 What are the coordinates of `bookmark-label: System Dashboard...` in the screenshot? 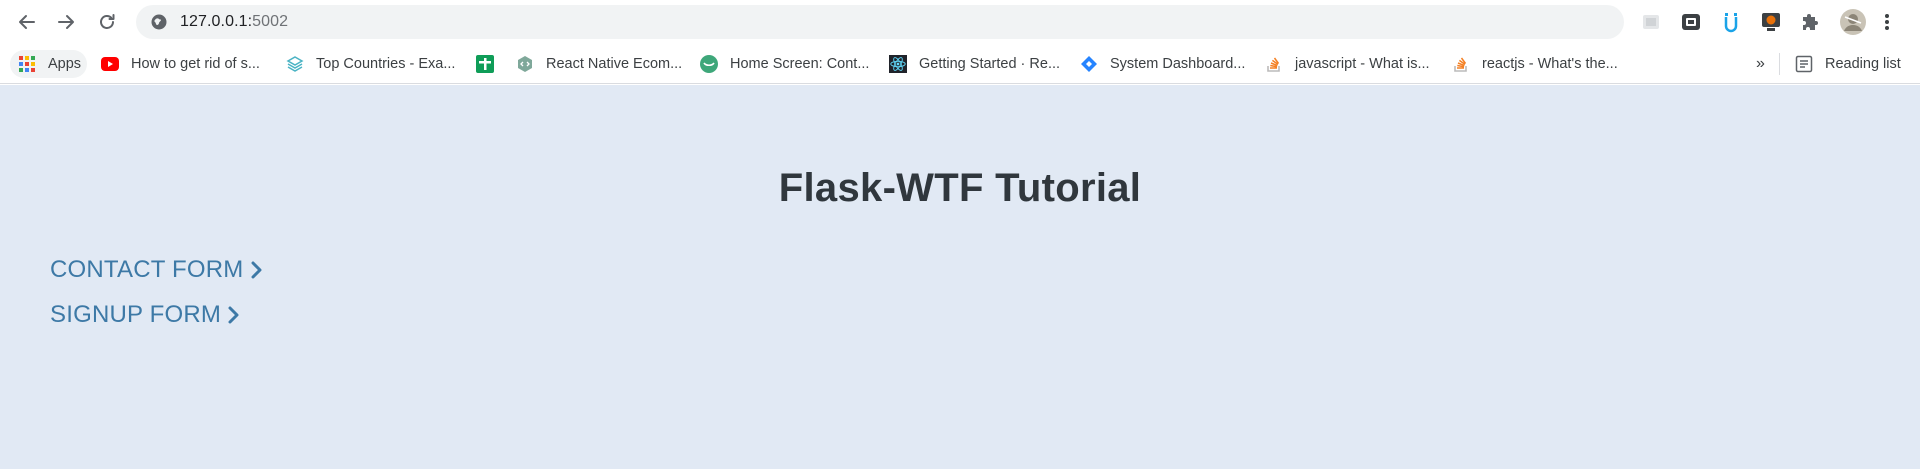 It's located at (1178, 64).